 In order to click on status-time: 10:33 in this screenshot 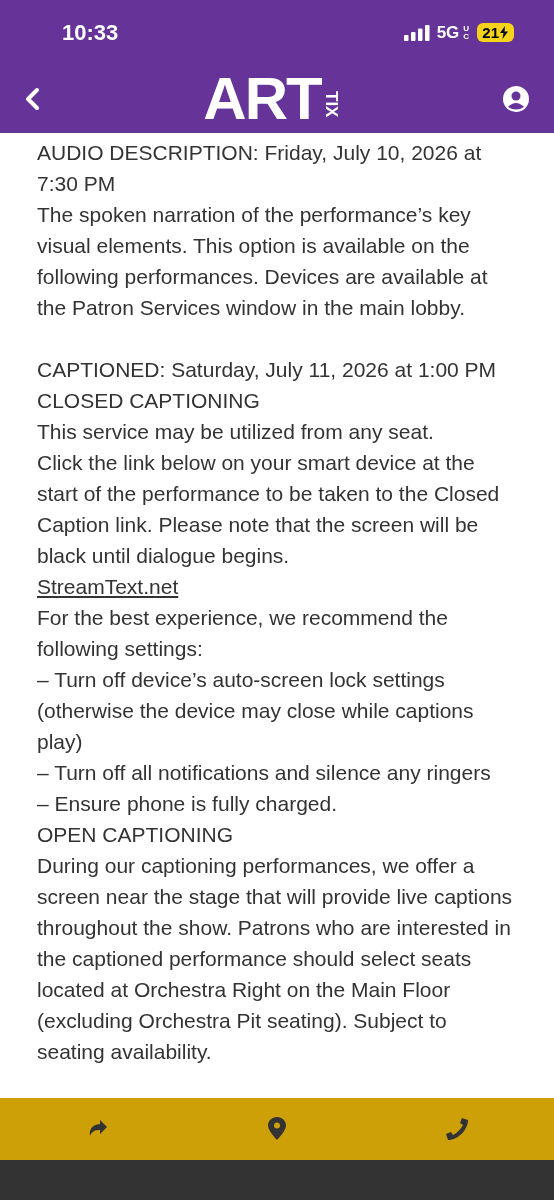, I will do `click(90, 32)`.